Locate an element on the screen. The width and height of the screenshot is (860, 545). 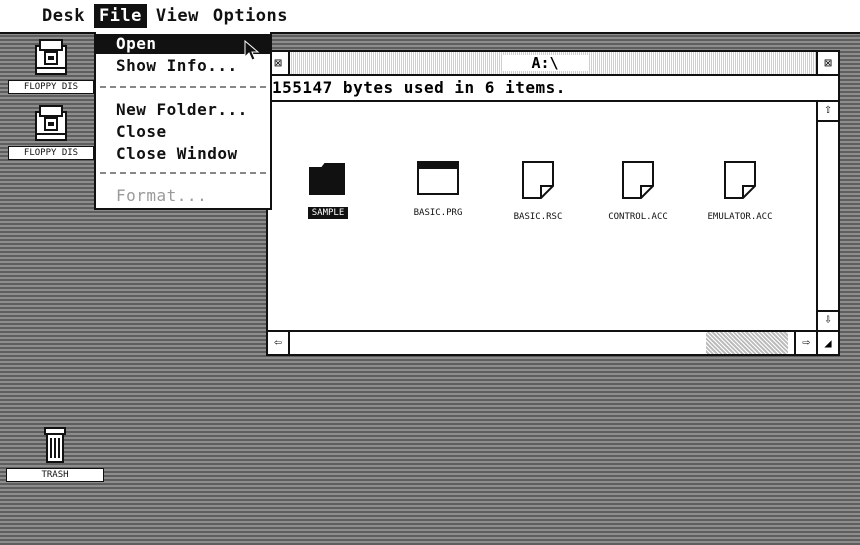
desktop-icon-trash: TRASH is located at coordinates (55, 454).